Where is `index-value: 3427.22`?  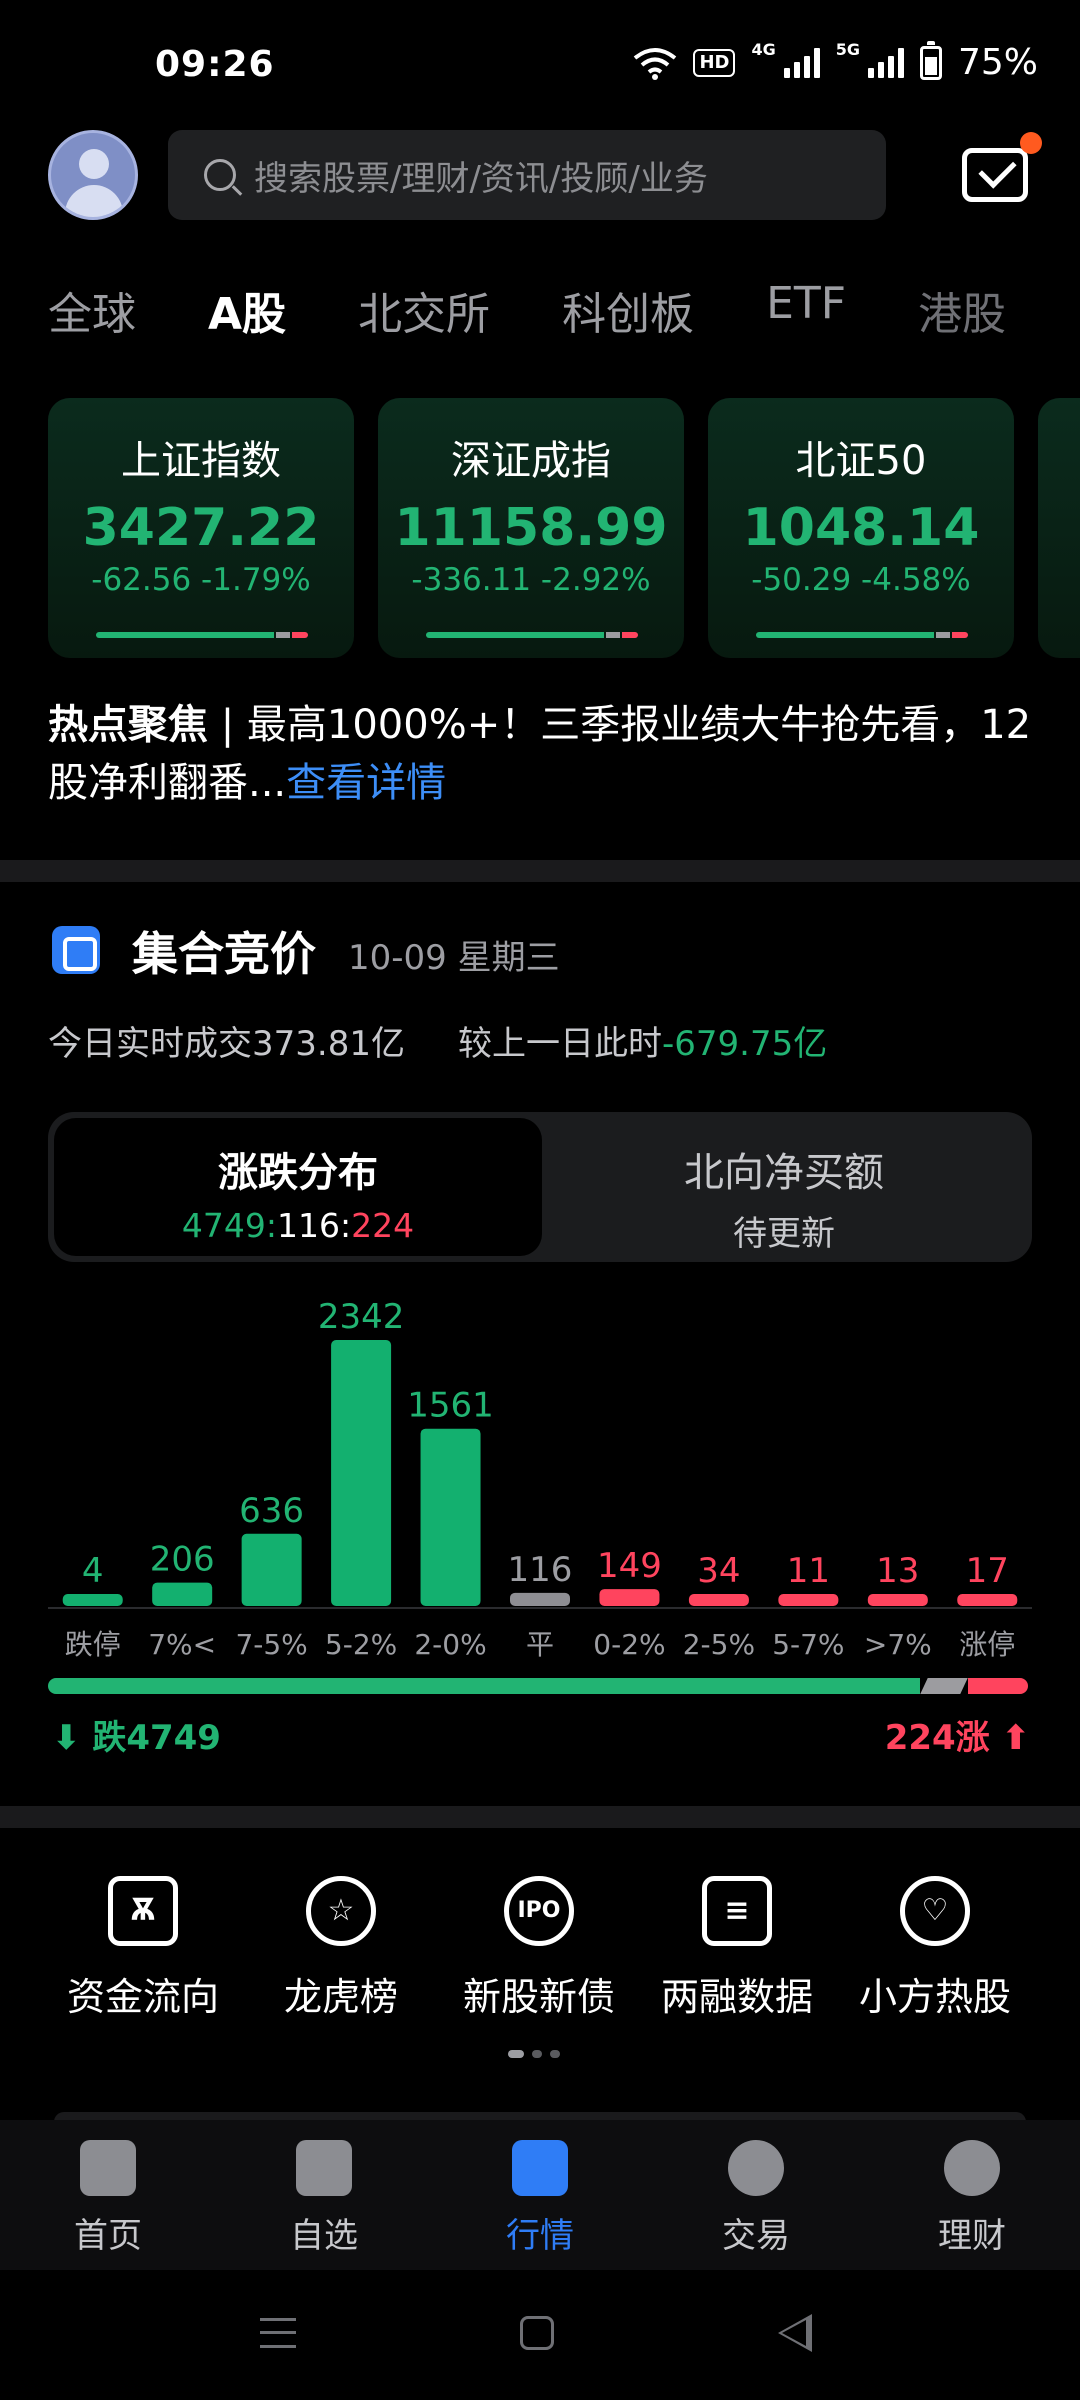 index-value: 3427.22 is located at coordinates (201, 528).